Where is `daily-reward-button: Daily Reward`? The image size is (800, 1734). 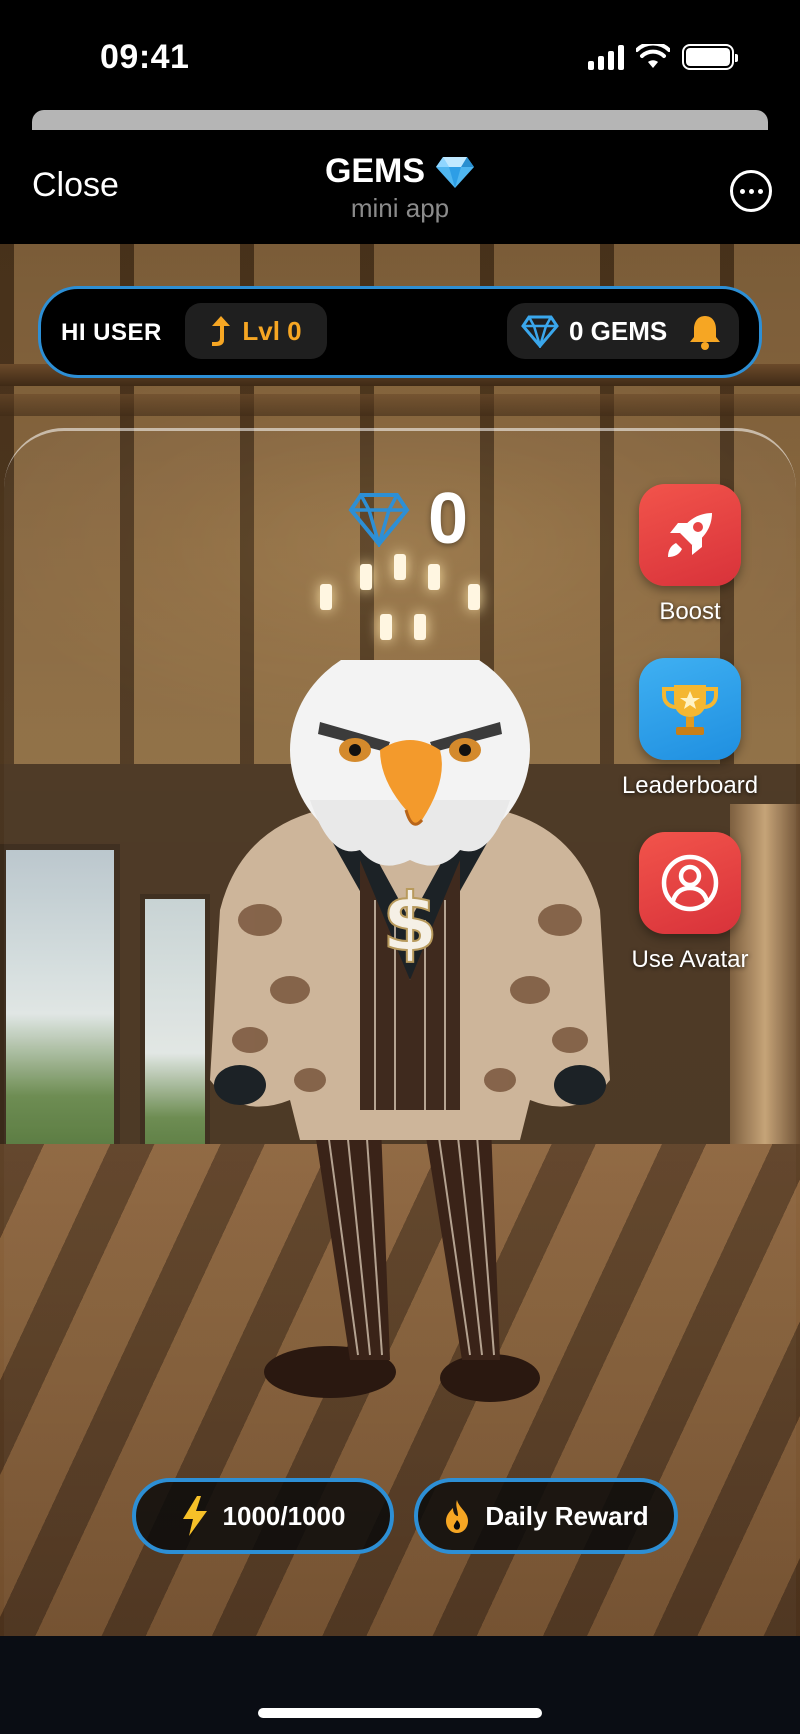 daily-reward-button: Daily Reward is located at coordinates (546, 1516).